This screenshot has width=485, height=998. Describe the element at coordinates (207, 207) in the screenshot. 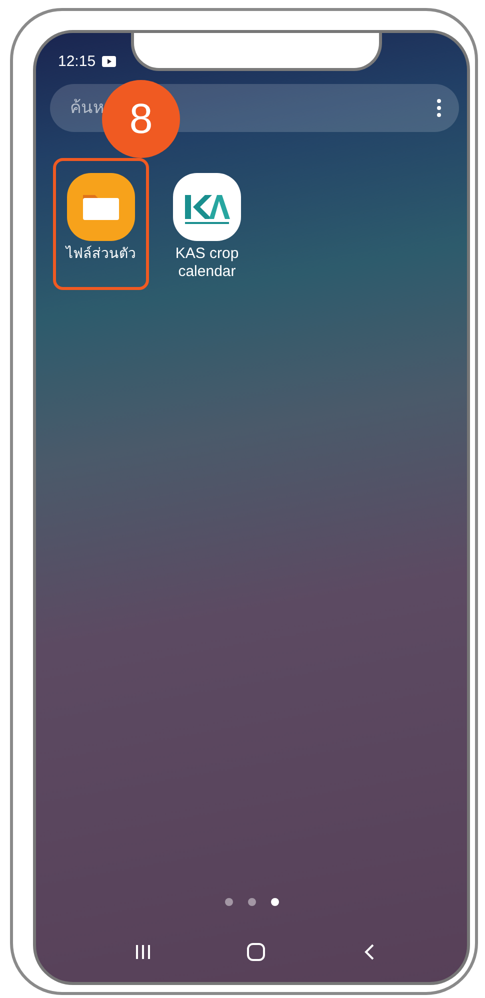

I see `app-logo-icon` at that location.